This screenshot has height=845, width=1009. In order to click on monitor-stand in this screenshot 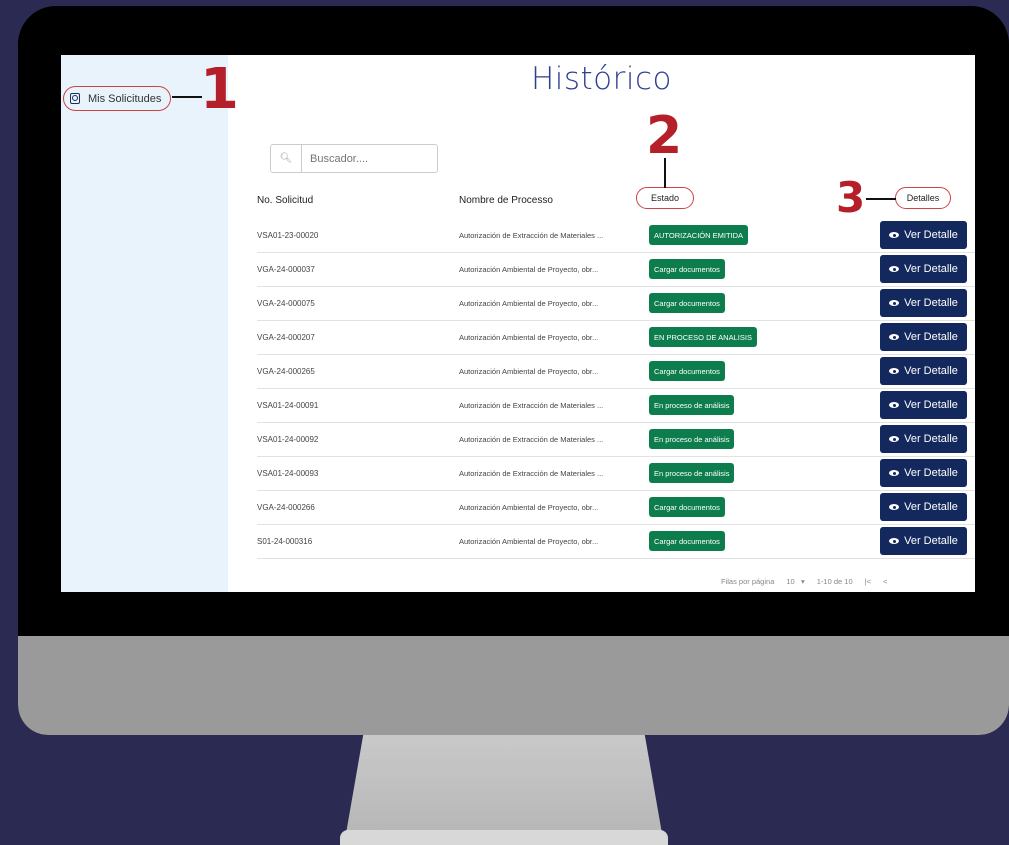, I will do `click(504, 790)`.